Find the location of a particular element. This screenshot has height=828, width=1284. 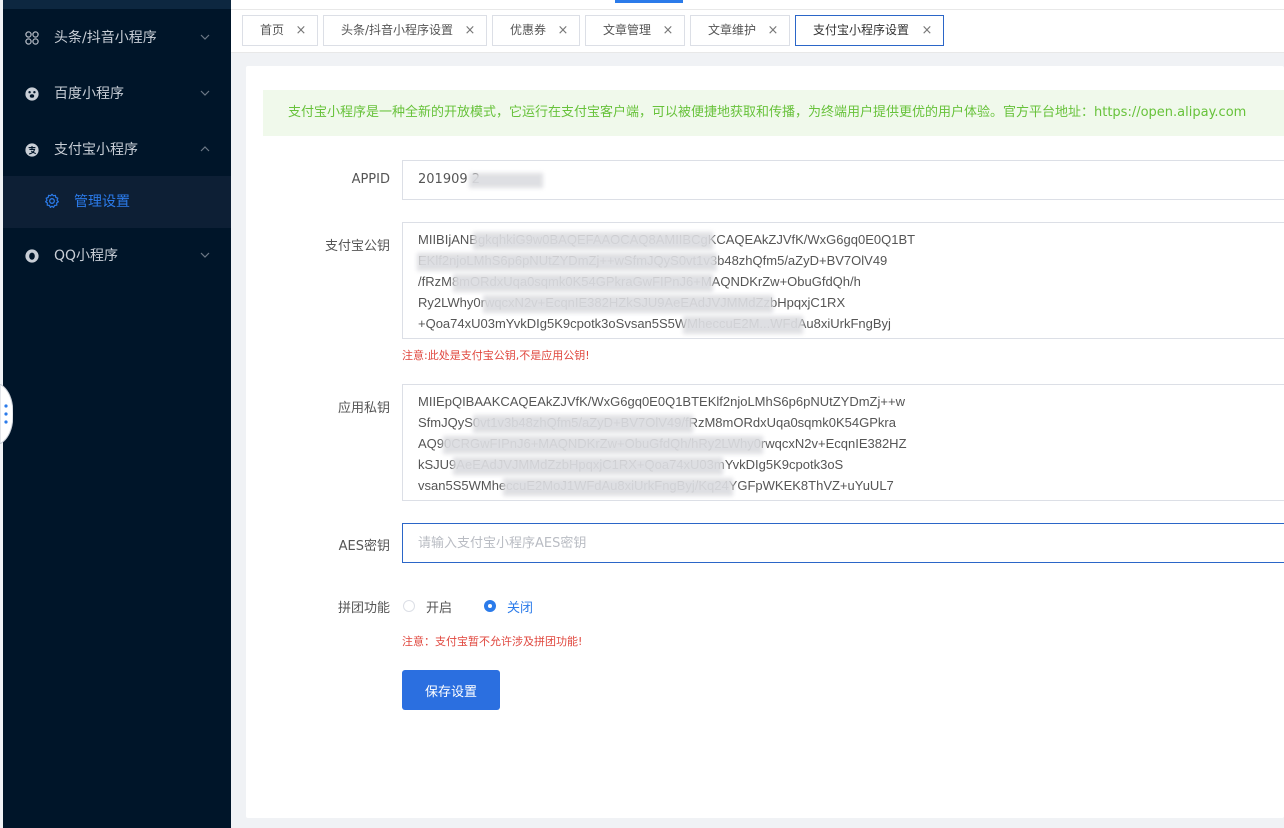

radio-disable-circle is located at coordinates (490, 606).